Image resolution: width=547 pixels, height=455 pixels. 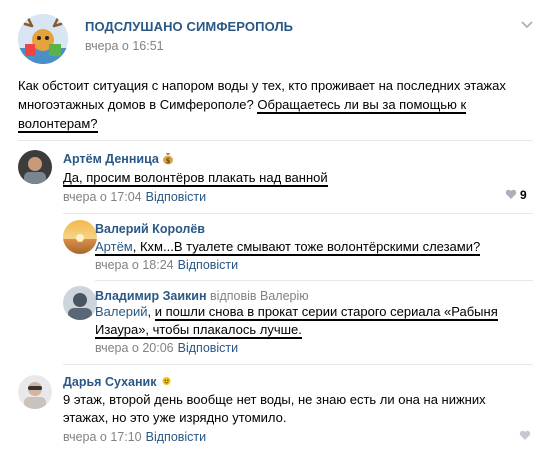 I want to click on comment-text-highlight: Изаура», чтобы плакалось лучше., so click(x=198, y=330).